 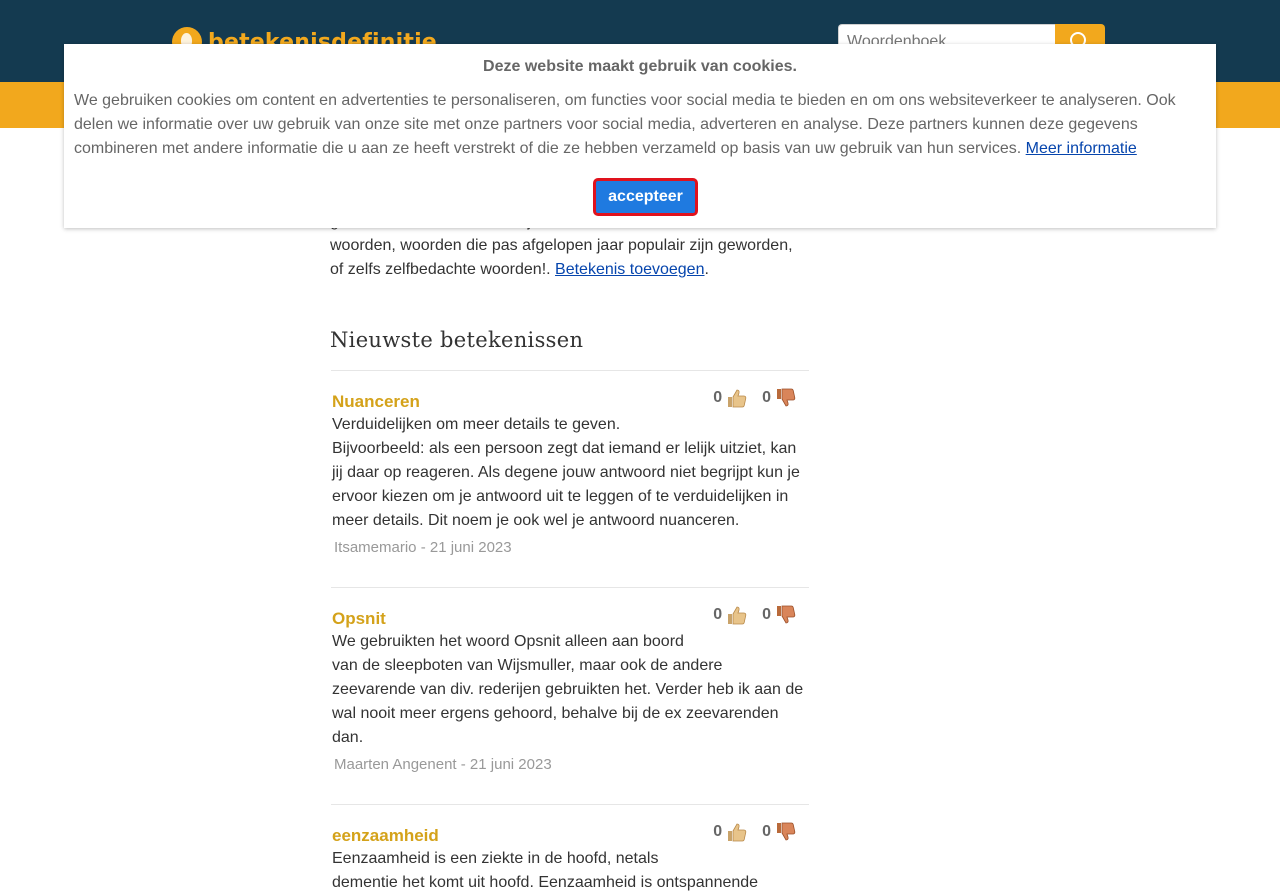 I want to click on entry-word-link: Nuanceren, so click(x=376, y=402).